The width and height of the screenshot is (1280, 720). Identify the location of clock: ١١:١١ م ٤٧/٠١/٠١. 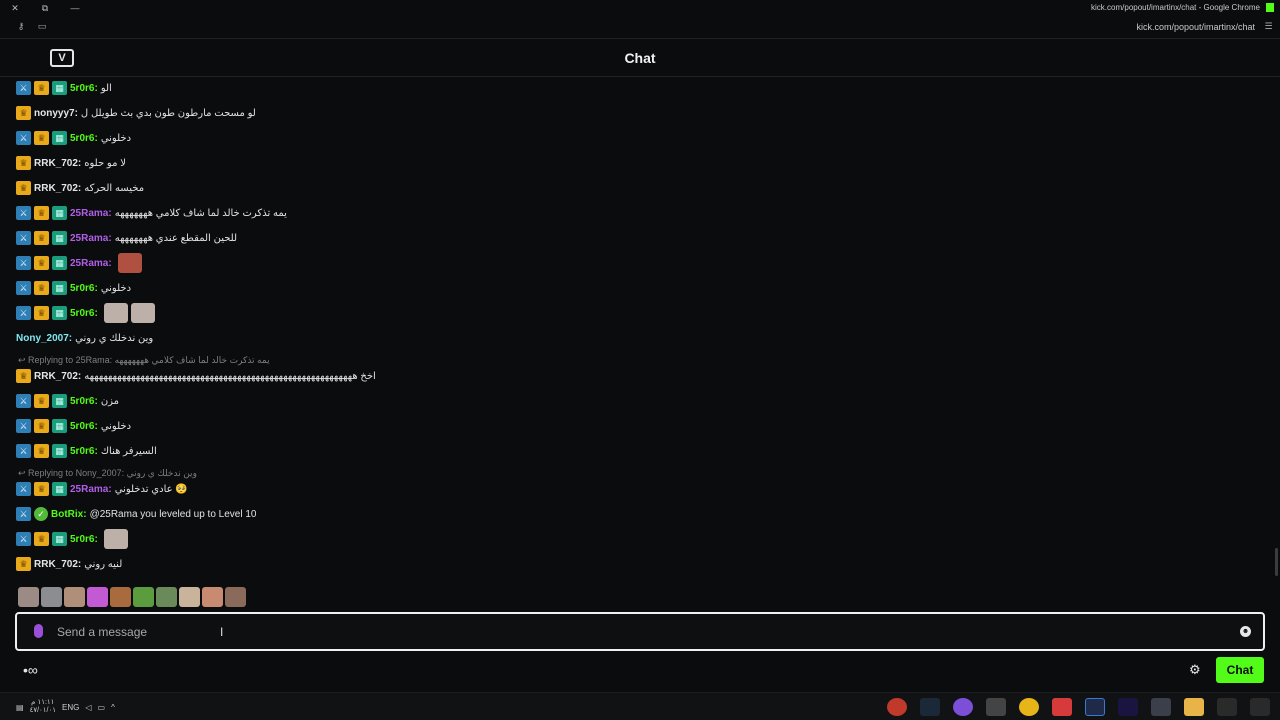
(43, 707).